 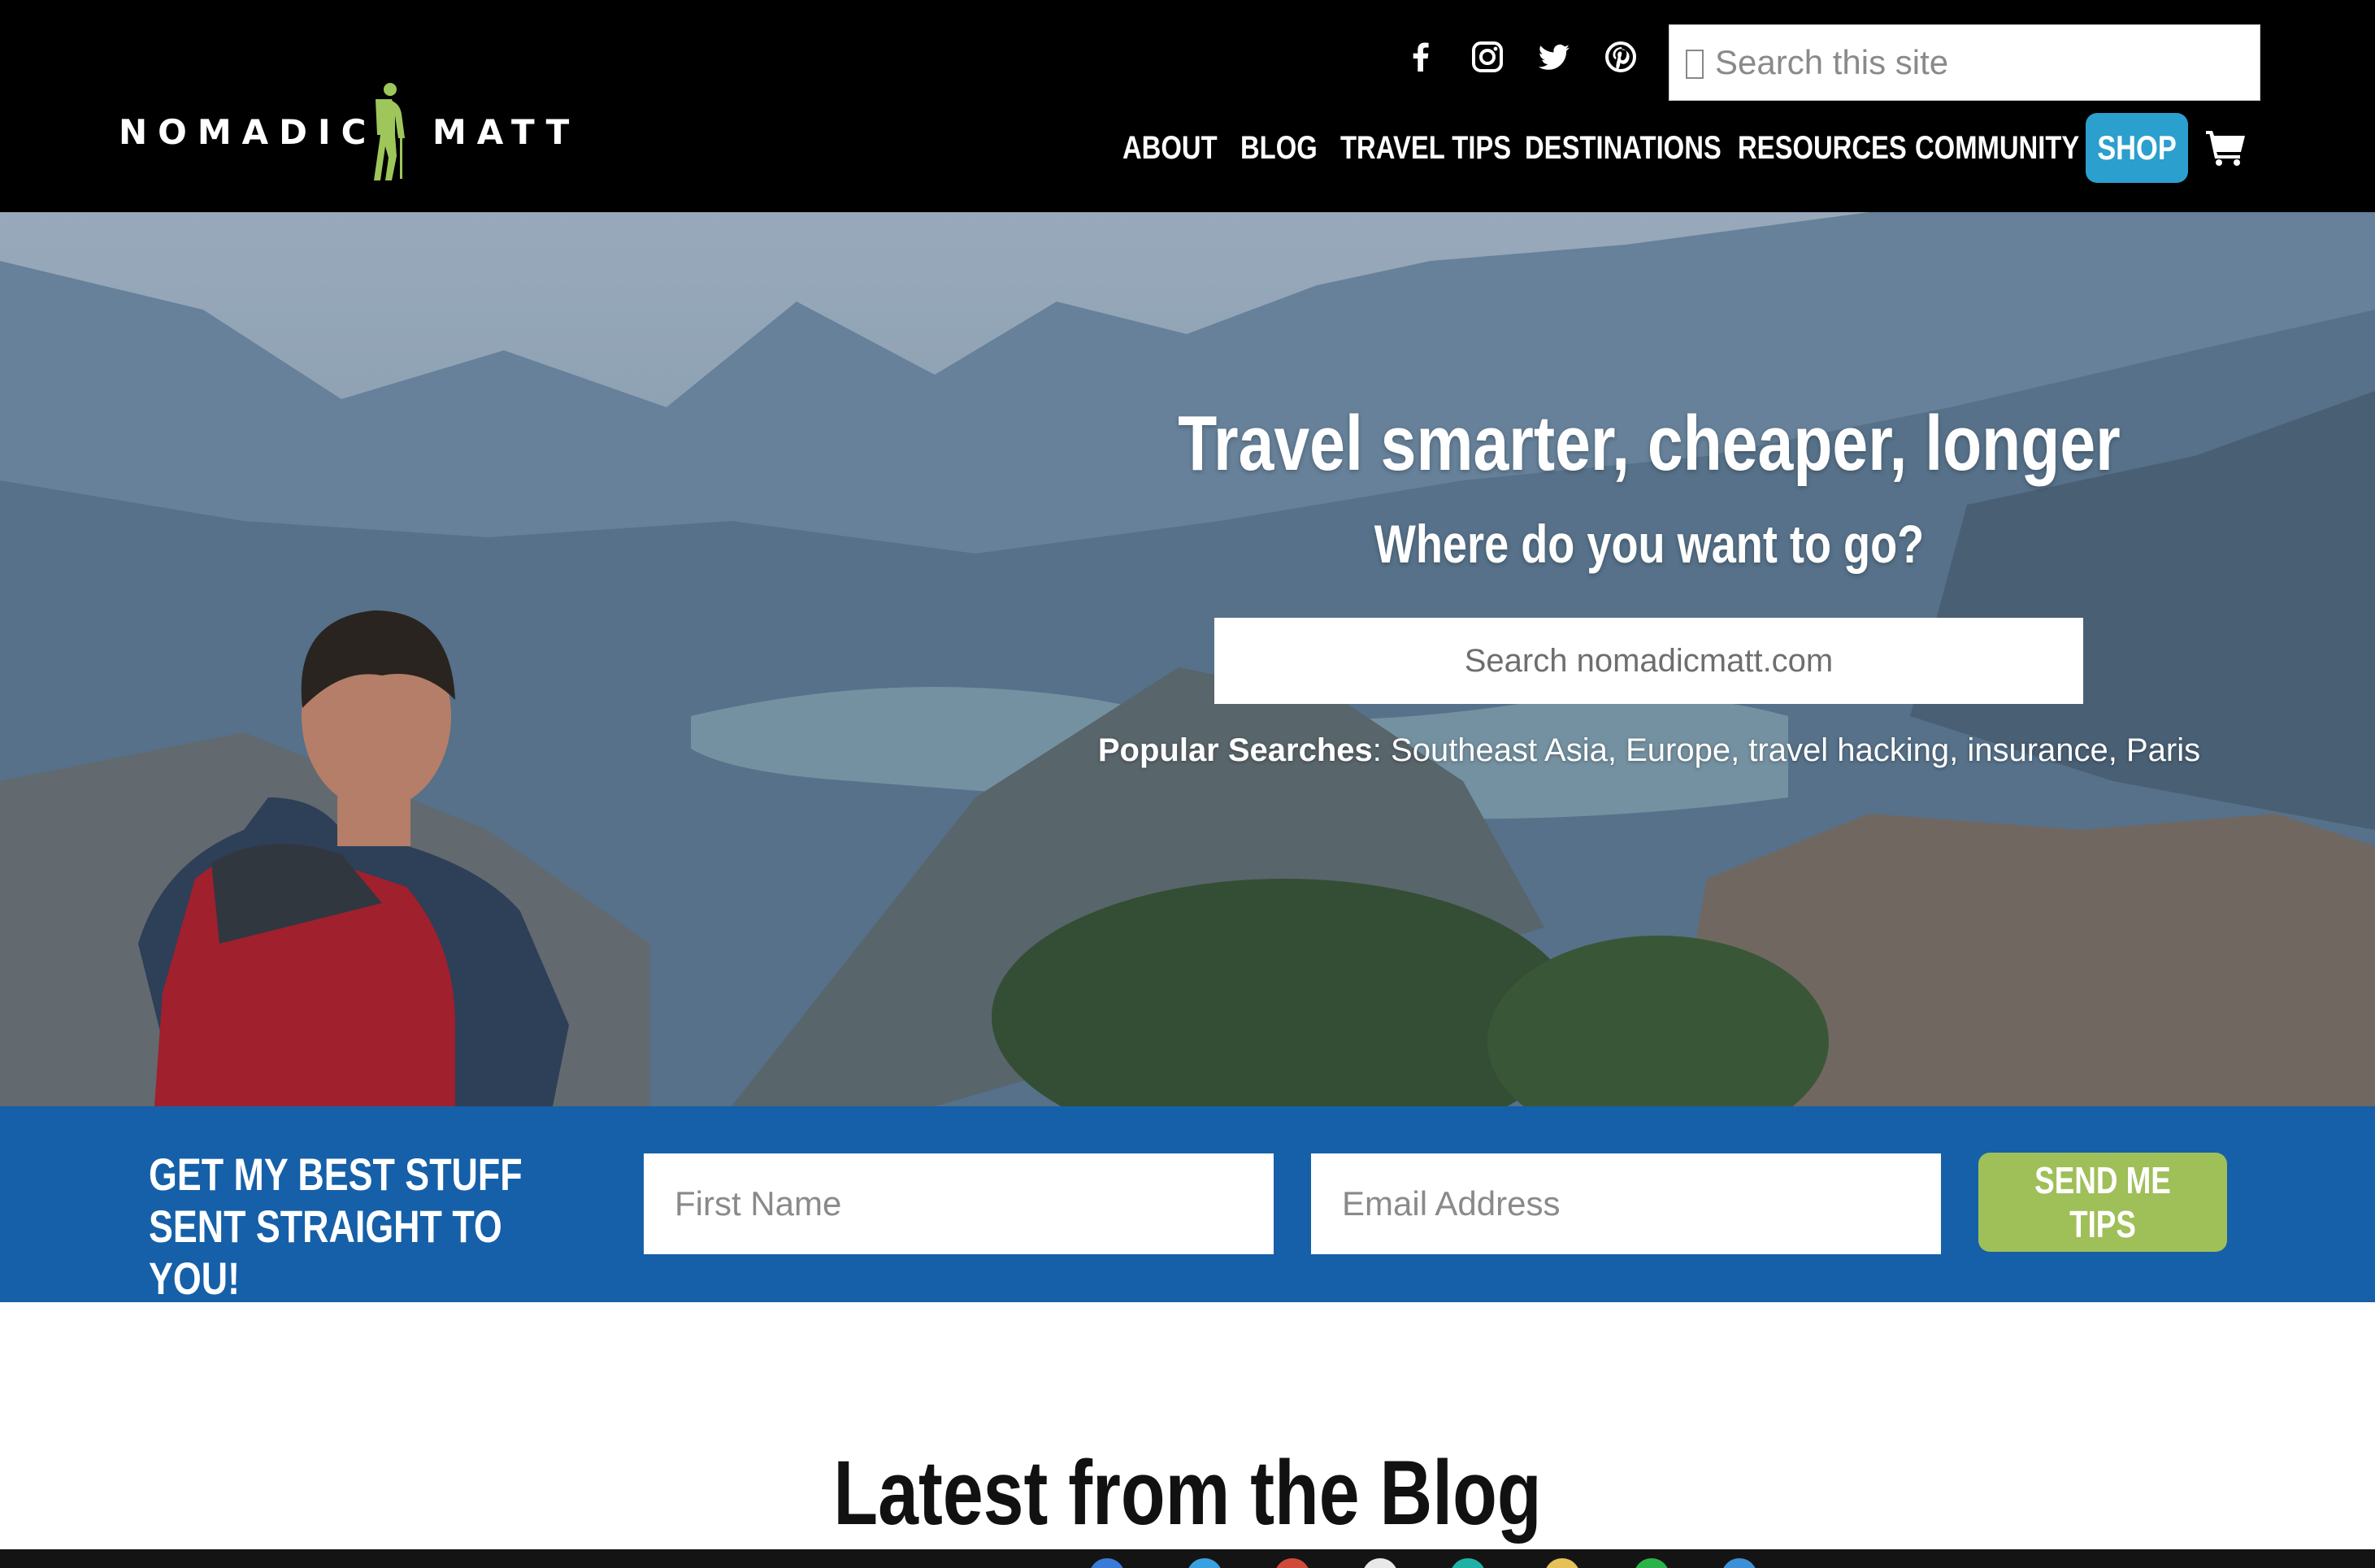 I want to click on nav-shop-label: SHOP, so click(x=2137, y=147).